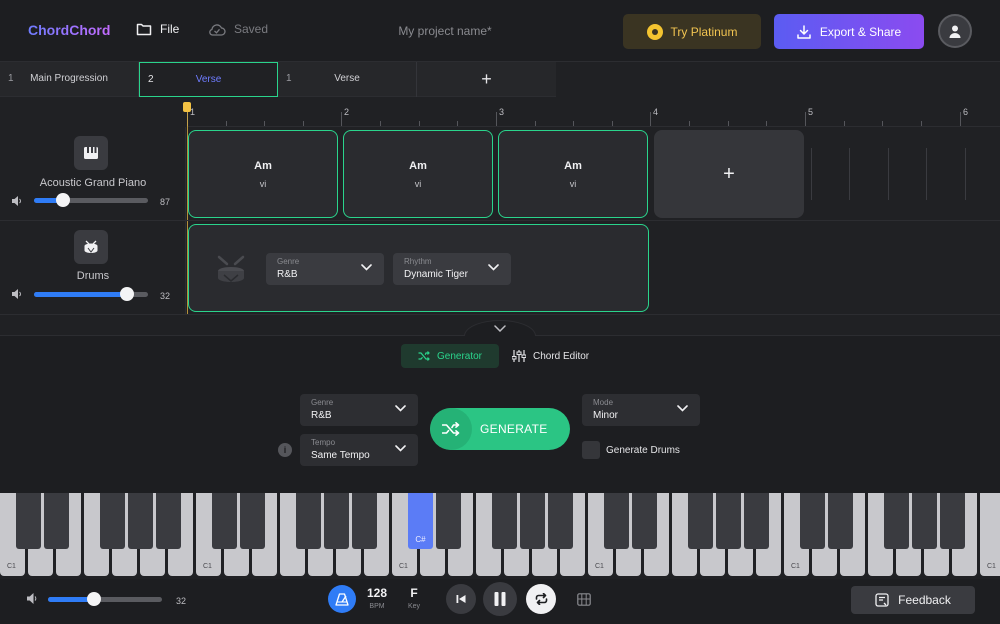 Image resolution: width=1000 pixels, height=624 pixels. What do you see at coordinates (584, 599) in the screenshot?
I see `keyboard-toggle-icon` at bounding box center [584, 599].